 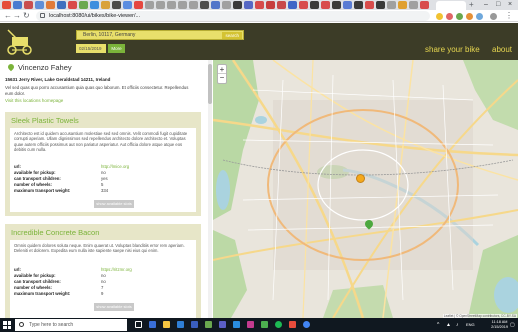 What do you see at coordinates (502, 50) in the screenshot?
I see `nav-link-about: about` at bounding box center [502, 50].